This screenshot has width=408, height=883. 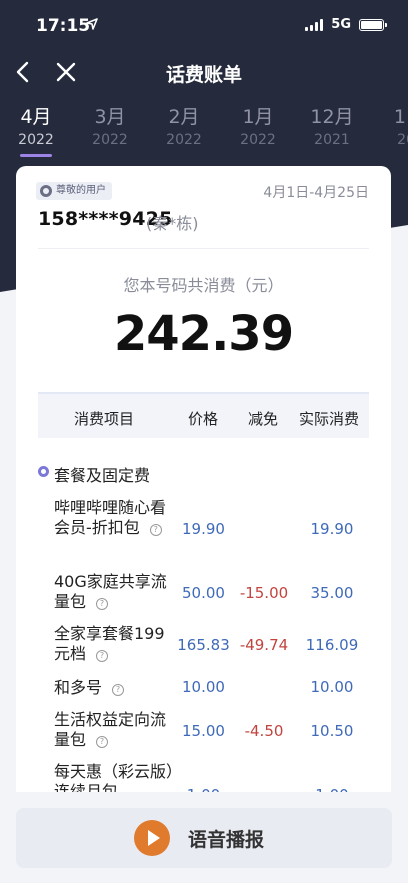 What do you see at coordinates (203, 645) in the screenshot?
I see `item-price: 165.83` at bounding box center [203, 645].